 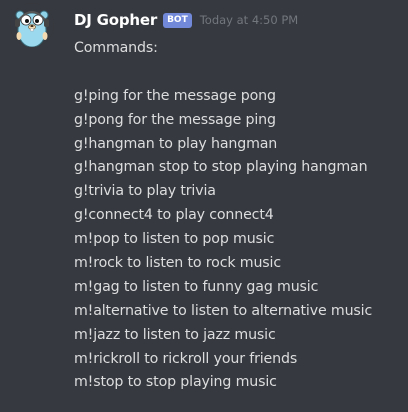 I want to click on command-line: m!rock to listen to rock music, so click(x=177, y=263).